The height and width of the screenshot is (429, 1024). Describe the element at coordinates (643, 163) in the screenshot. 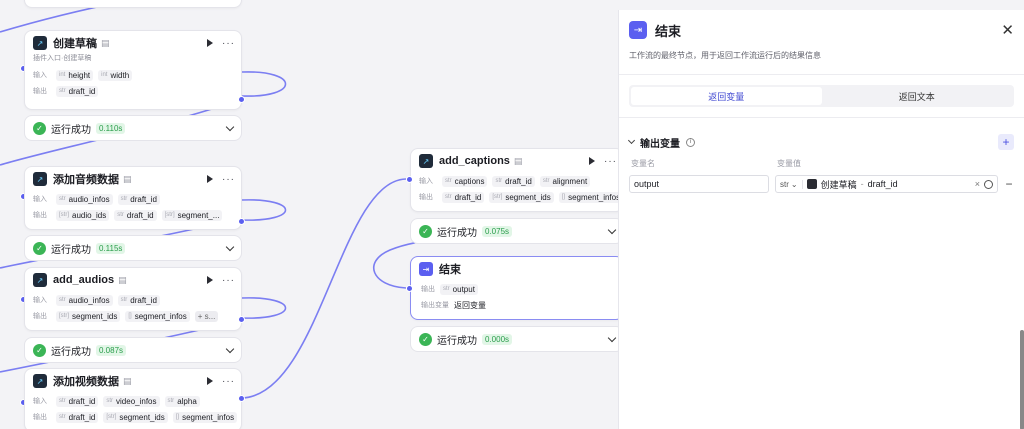

I see `col-header-name: 变量名` at that location.